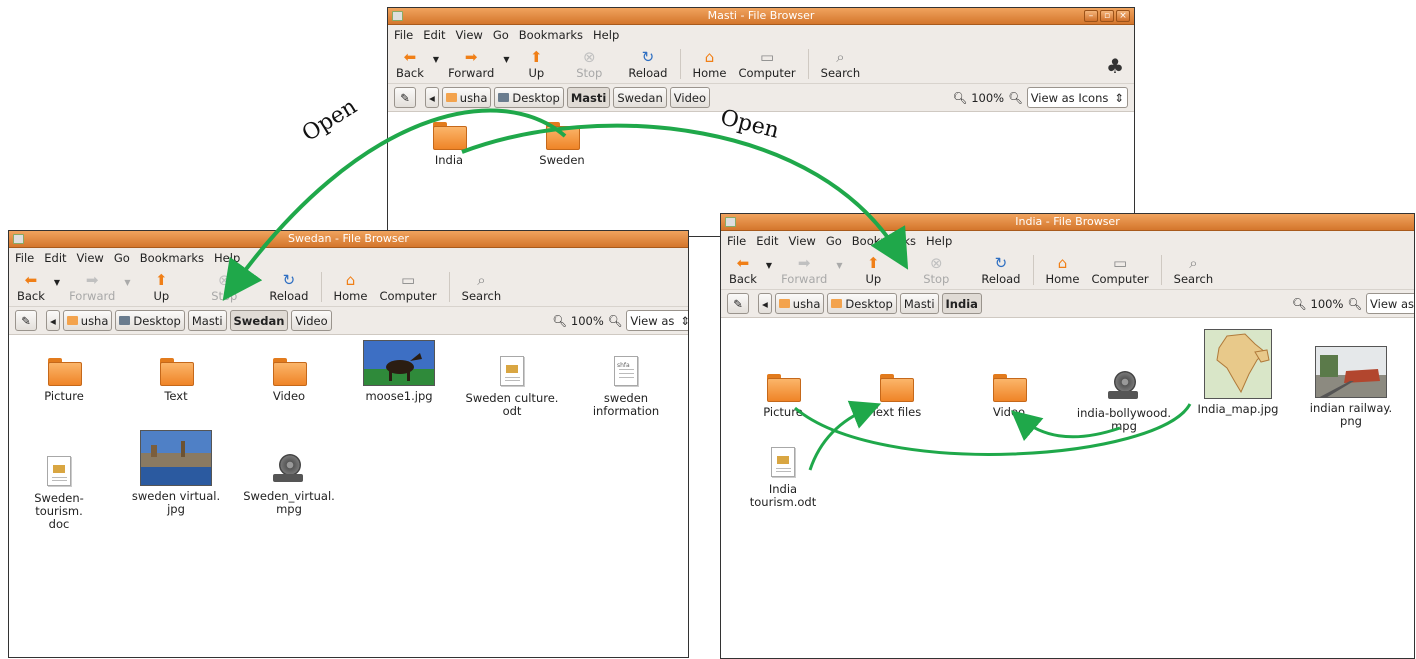  Describe the element at coordinates (1077, 97) in the screenshot. I see `view-as-select: View as Icons ⇕` at that location.